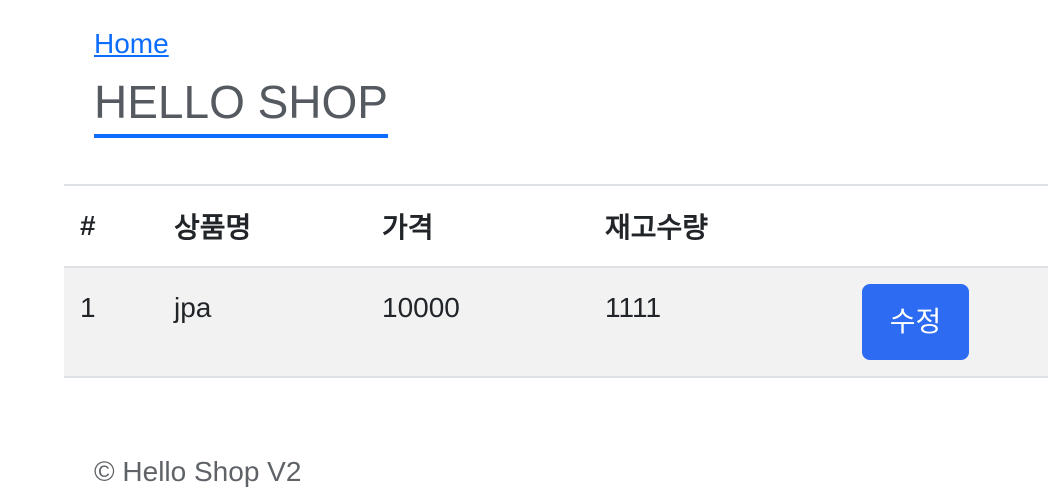 The width and height of the screenshot is (1048, 492). What do you see at coordinates (241, 104) in the screenshot?
I see `brand-title-link: HELLO SHOP` at bounding box center [241, 104].